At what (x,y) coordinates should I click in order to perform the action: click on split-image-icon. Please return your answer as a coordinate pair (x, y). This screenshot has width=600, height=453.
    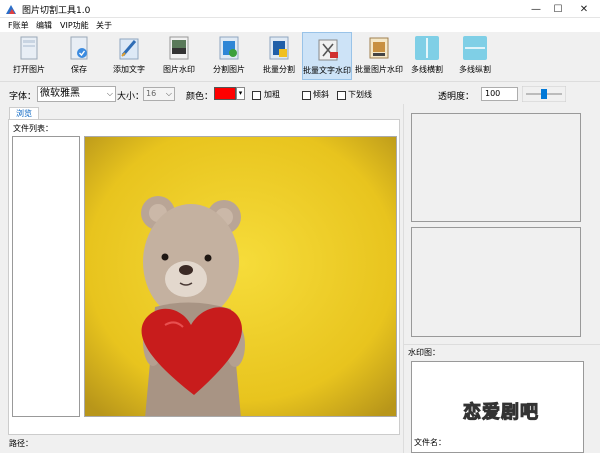
    Looking at the image, I should click on (229, 48).